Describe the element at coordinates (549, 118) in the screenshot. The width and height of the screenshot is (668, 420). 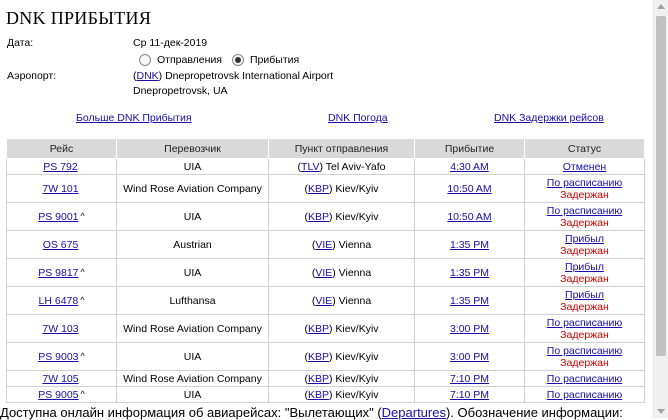
I see `delays-link: DNK Задержки рейсов` at that location.